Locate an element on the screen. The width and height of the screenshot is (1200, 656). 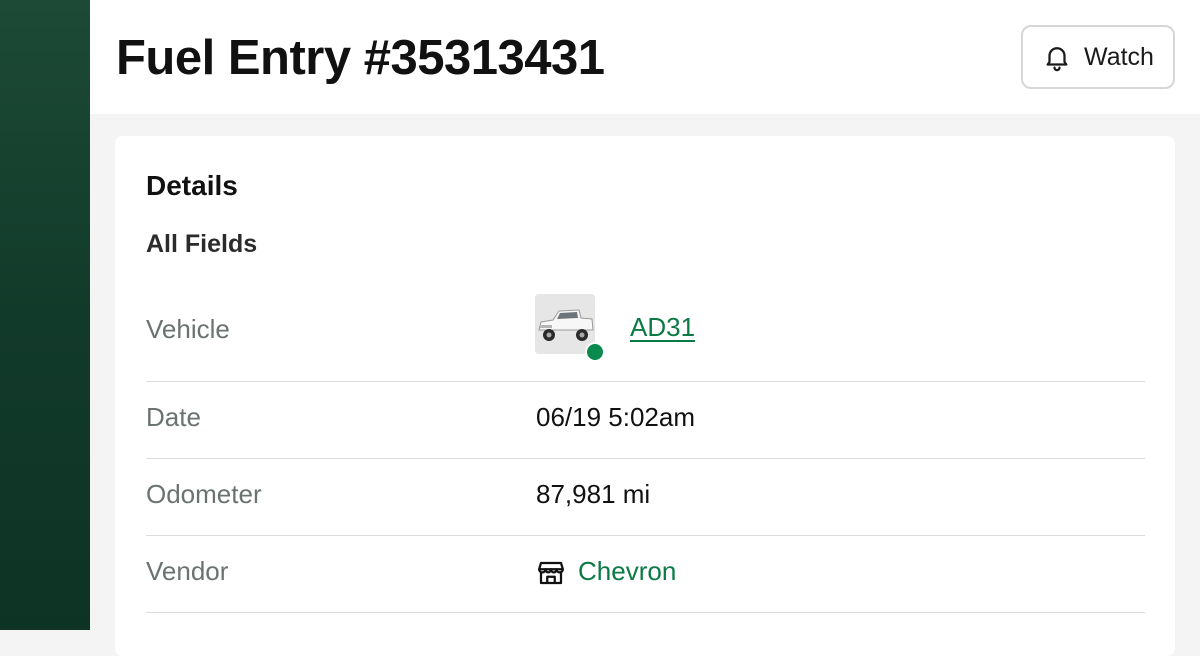
vehicle-status-dot is located at coordinates (595, 352).